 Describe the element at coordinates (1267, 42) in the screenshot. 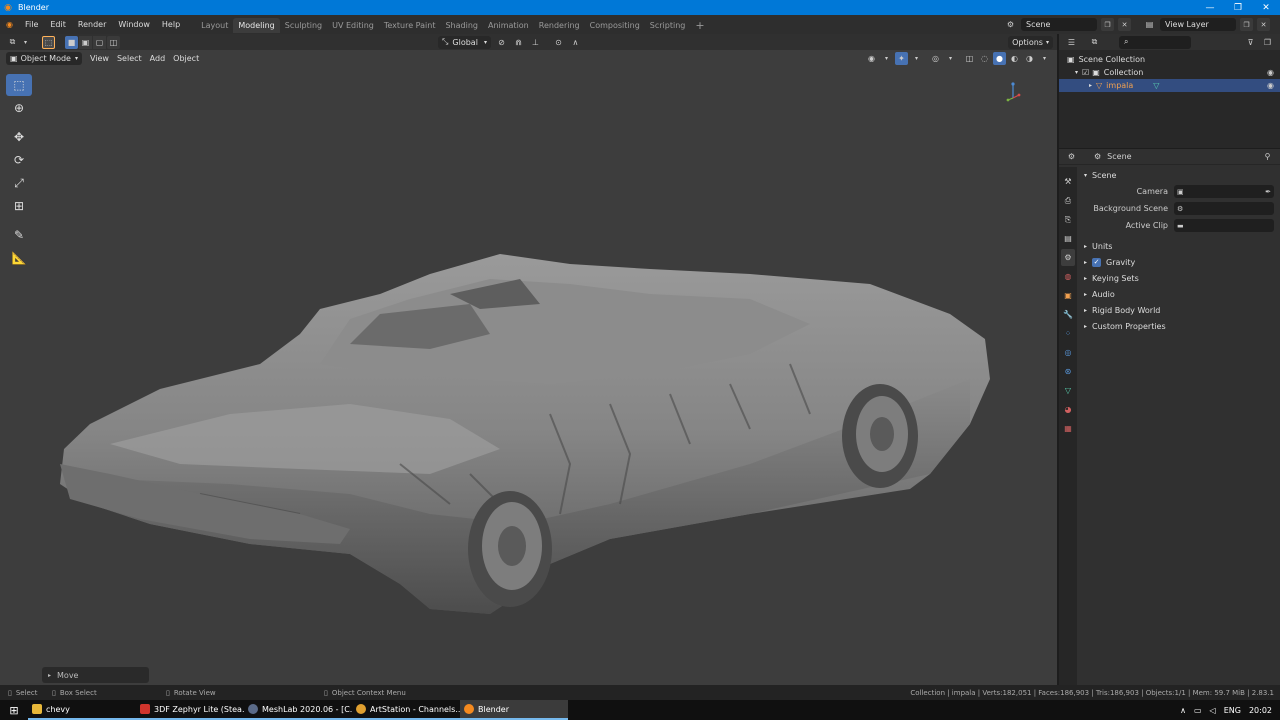

I see `new-collection-icon: ❐` at that location.